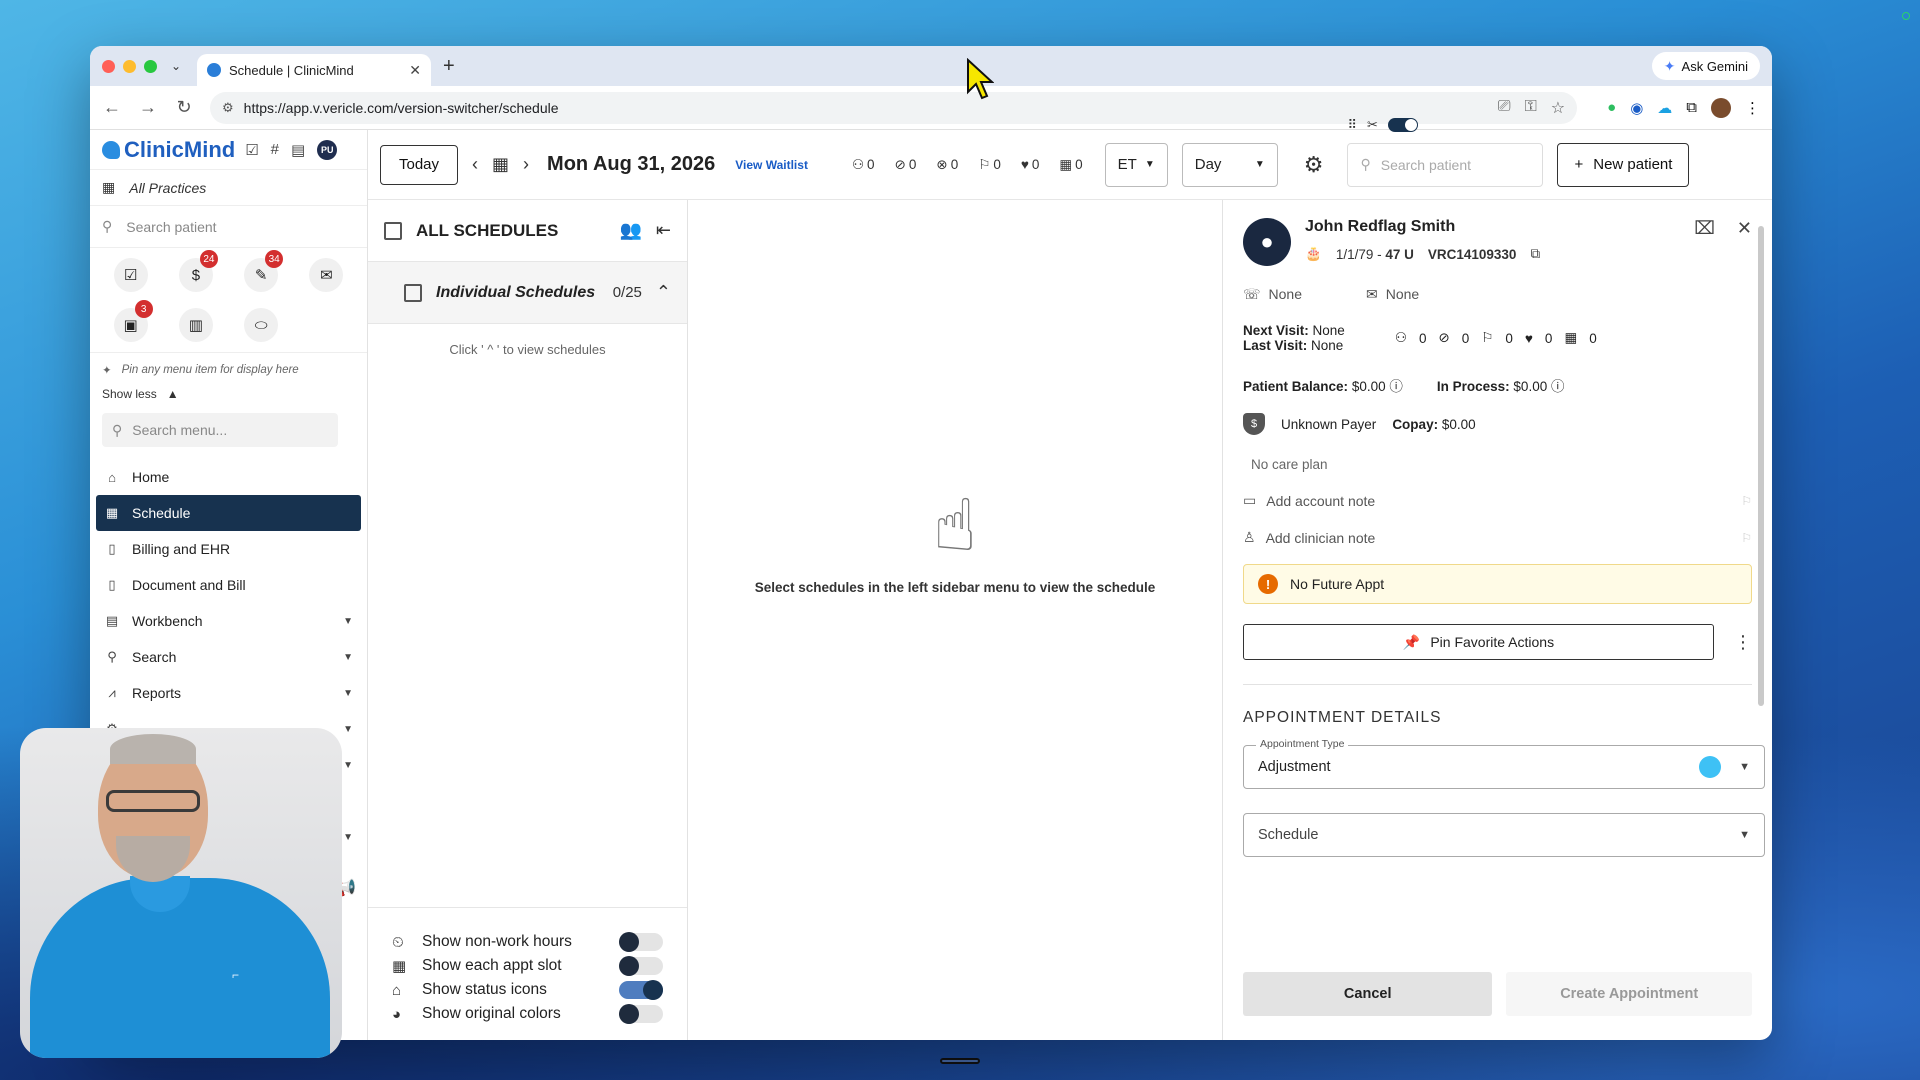 The image size is (1920, 1080). What do you see at coordinates (1636, 108) in the screenshot?
I see `onepassword-extension-icon: ◉` at bounding box center [1636, 108].